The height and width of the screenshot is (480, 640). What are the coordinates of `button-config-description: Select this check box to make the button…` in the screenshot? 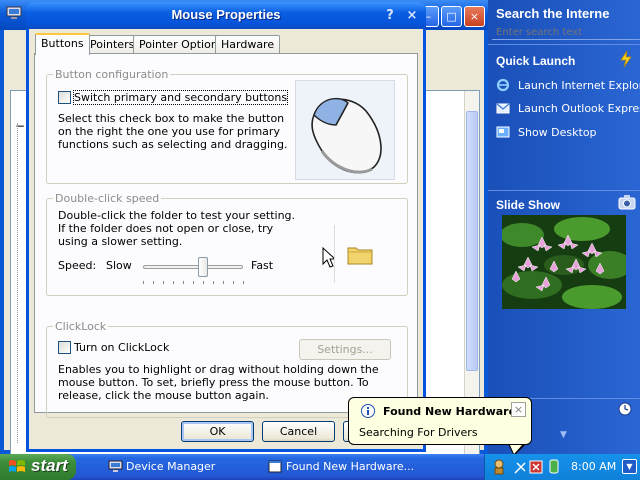 It's located at (173, 131).